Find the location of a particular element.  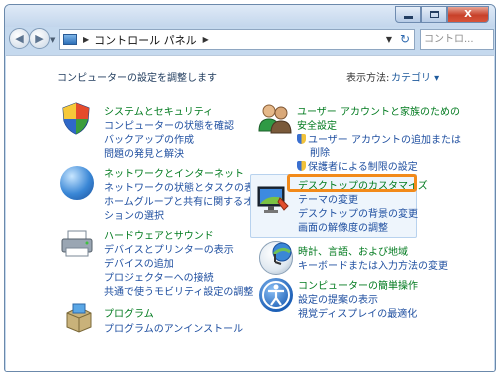

link-network-status: ネットワークの状態とタスクの表示 is located at coordinates (184, 186).